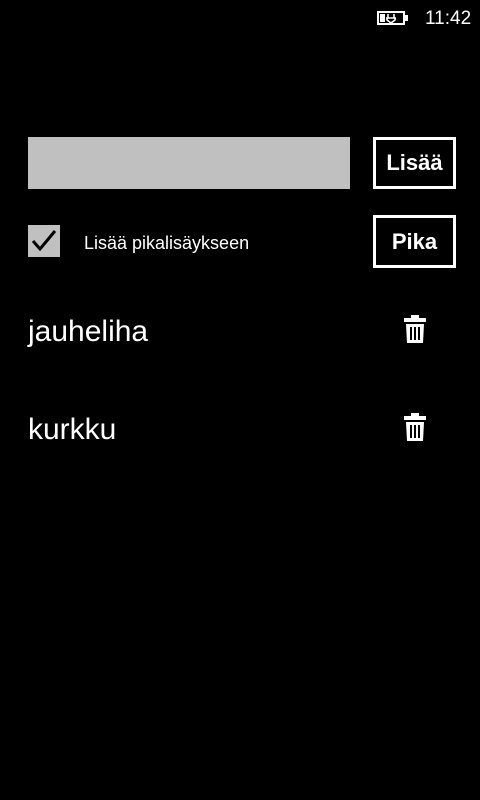  Describe the element at coordinates (240, 349) in the screenshot. I see `list-item: jauheliha` at that location.